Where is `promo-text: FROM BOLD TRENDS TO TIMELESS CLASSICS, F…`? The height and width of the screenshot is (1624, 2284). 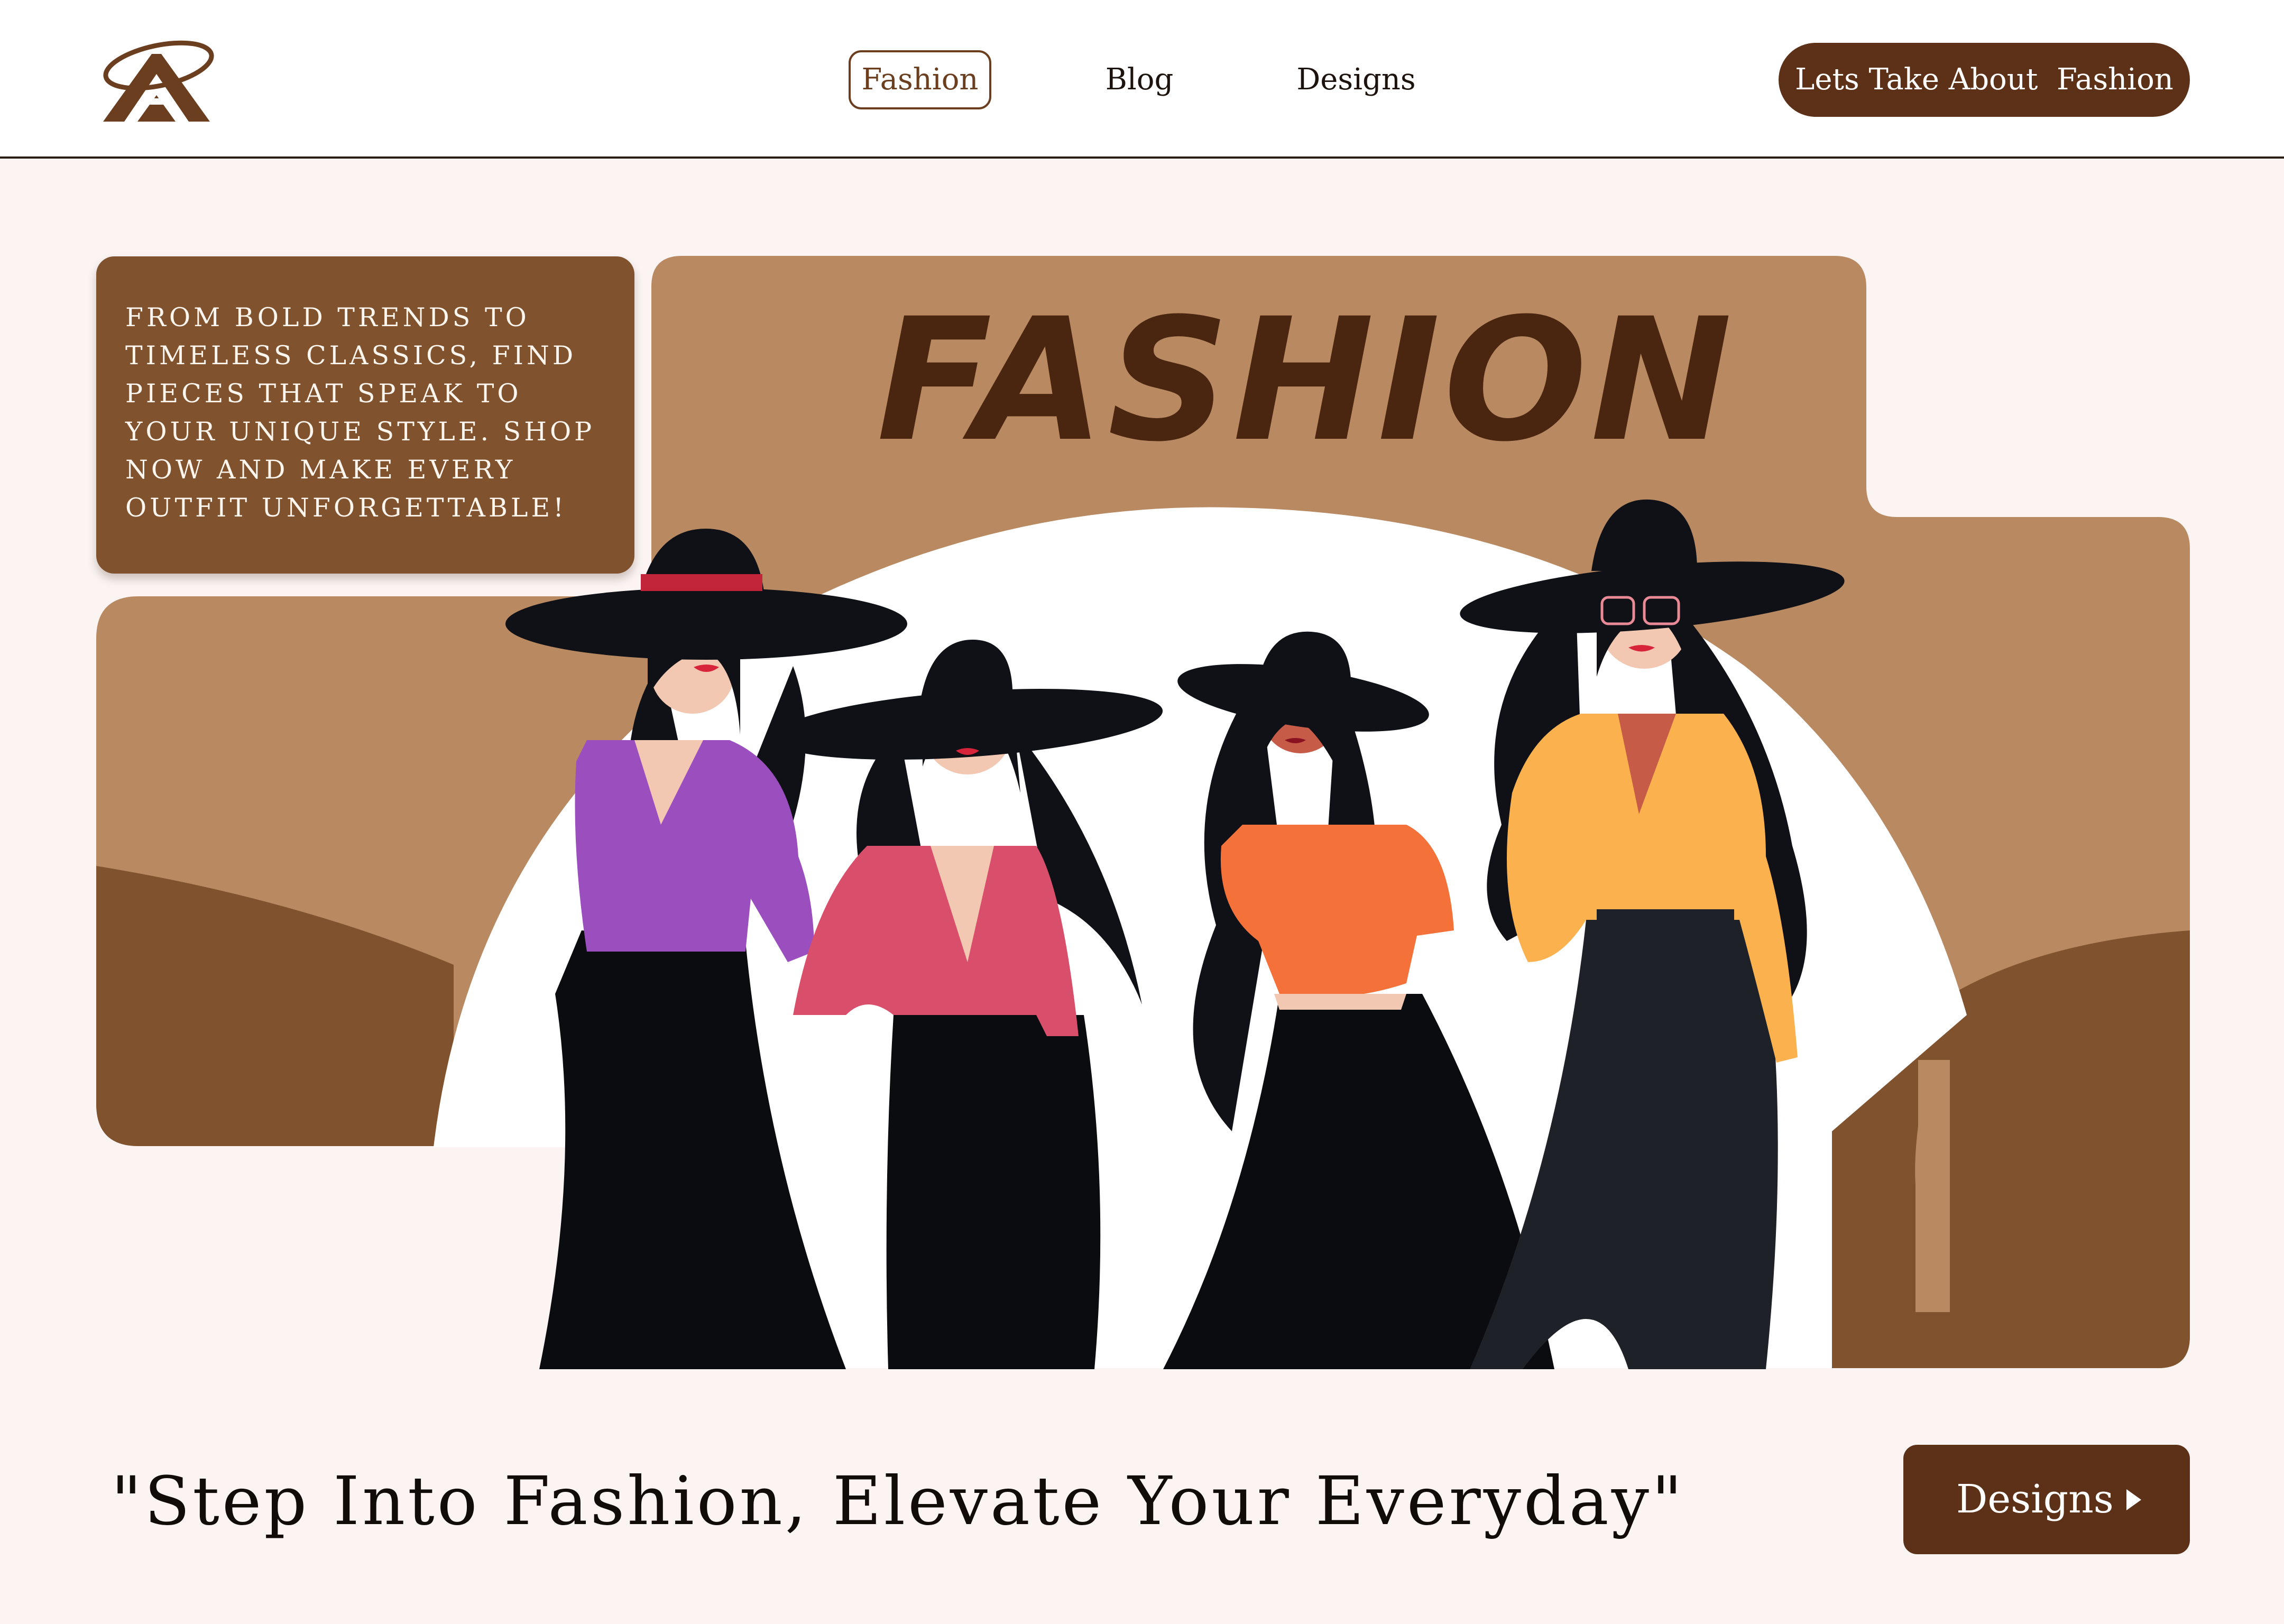
promo-text: FROM BOLD TRENDS TO TIMELESS CLASSICS, F… is located at coordinates (360, 412).